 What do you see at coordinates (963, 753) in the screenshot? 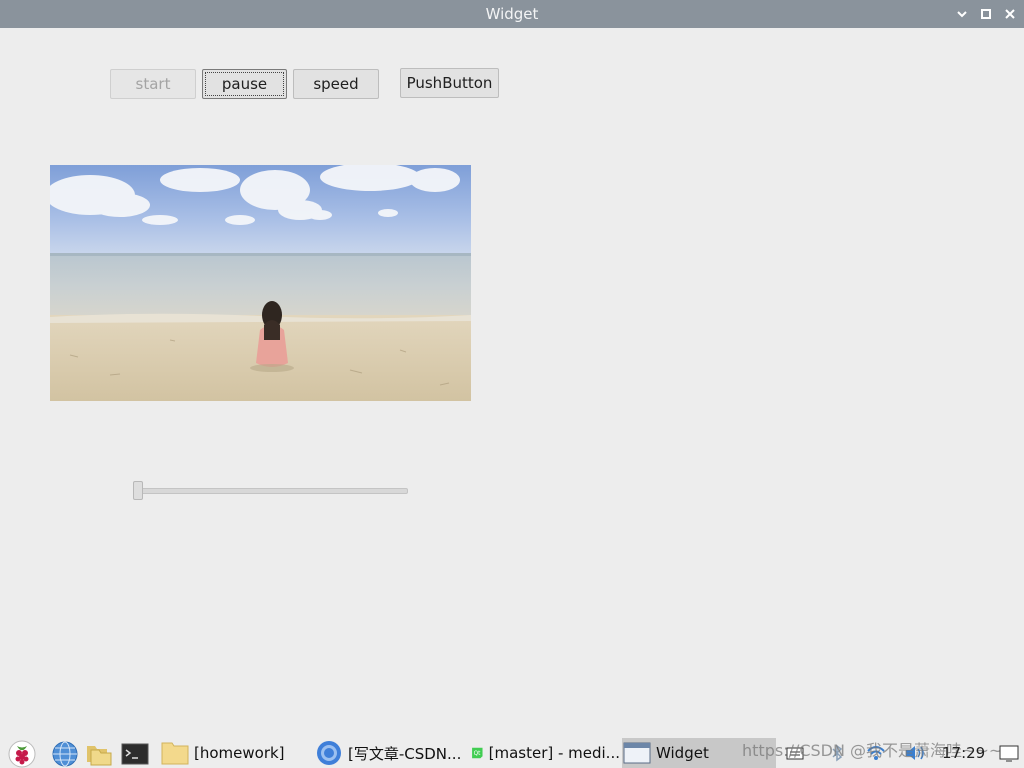
I see `clock: 17:29` at bounding box center [963, 753].